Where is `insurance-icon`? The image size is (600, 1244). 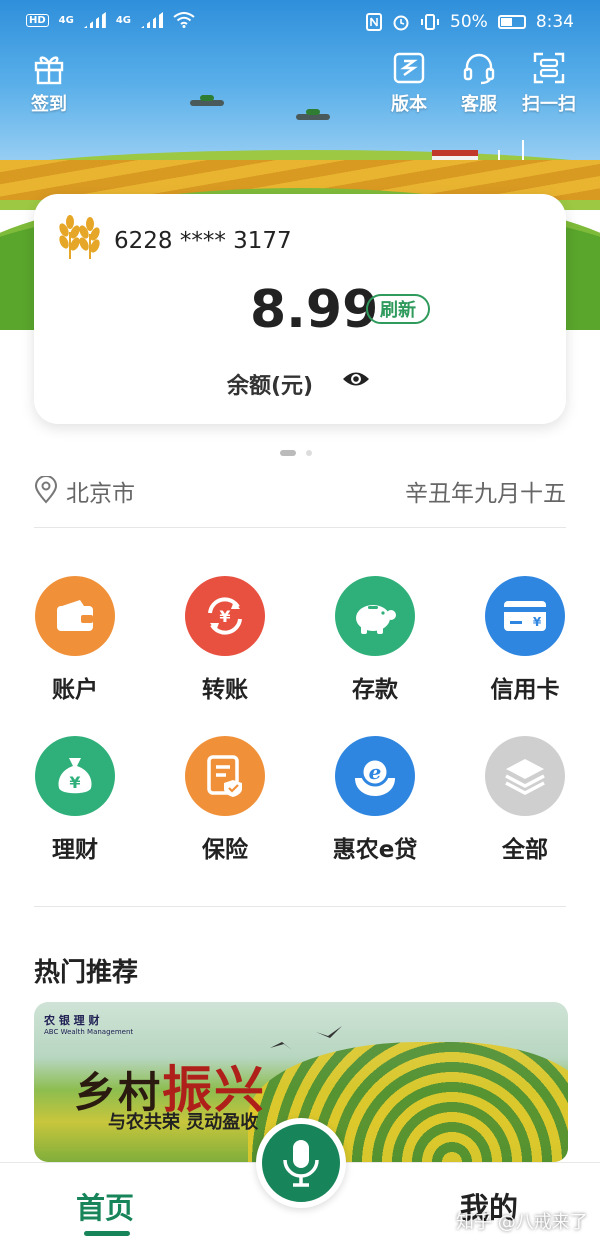 insurance-icon is located at coordinates (224, 776).